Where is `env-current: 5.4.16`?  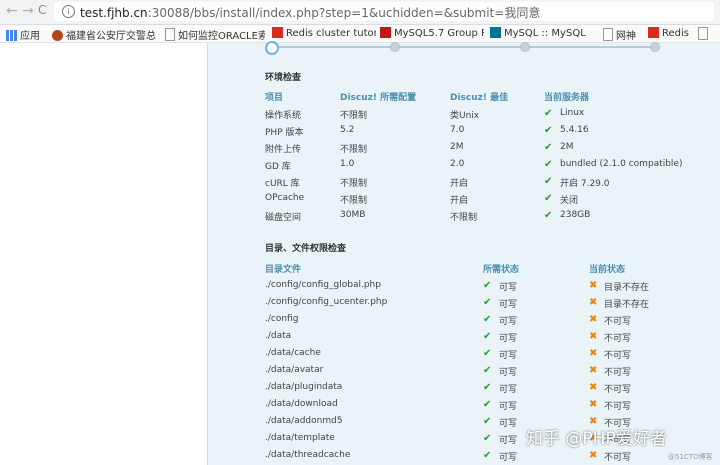
env-current: 5.4.16 is located at coordinates (574, 130).